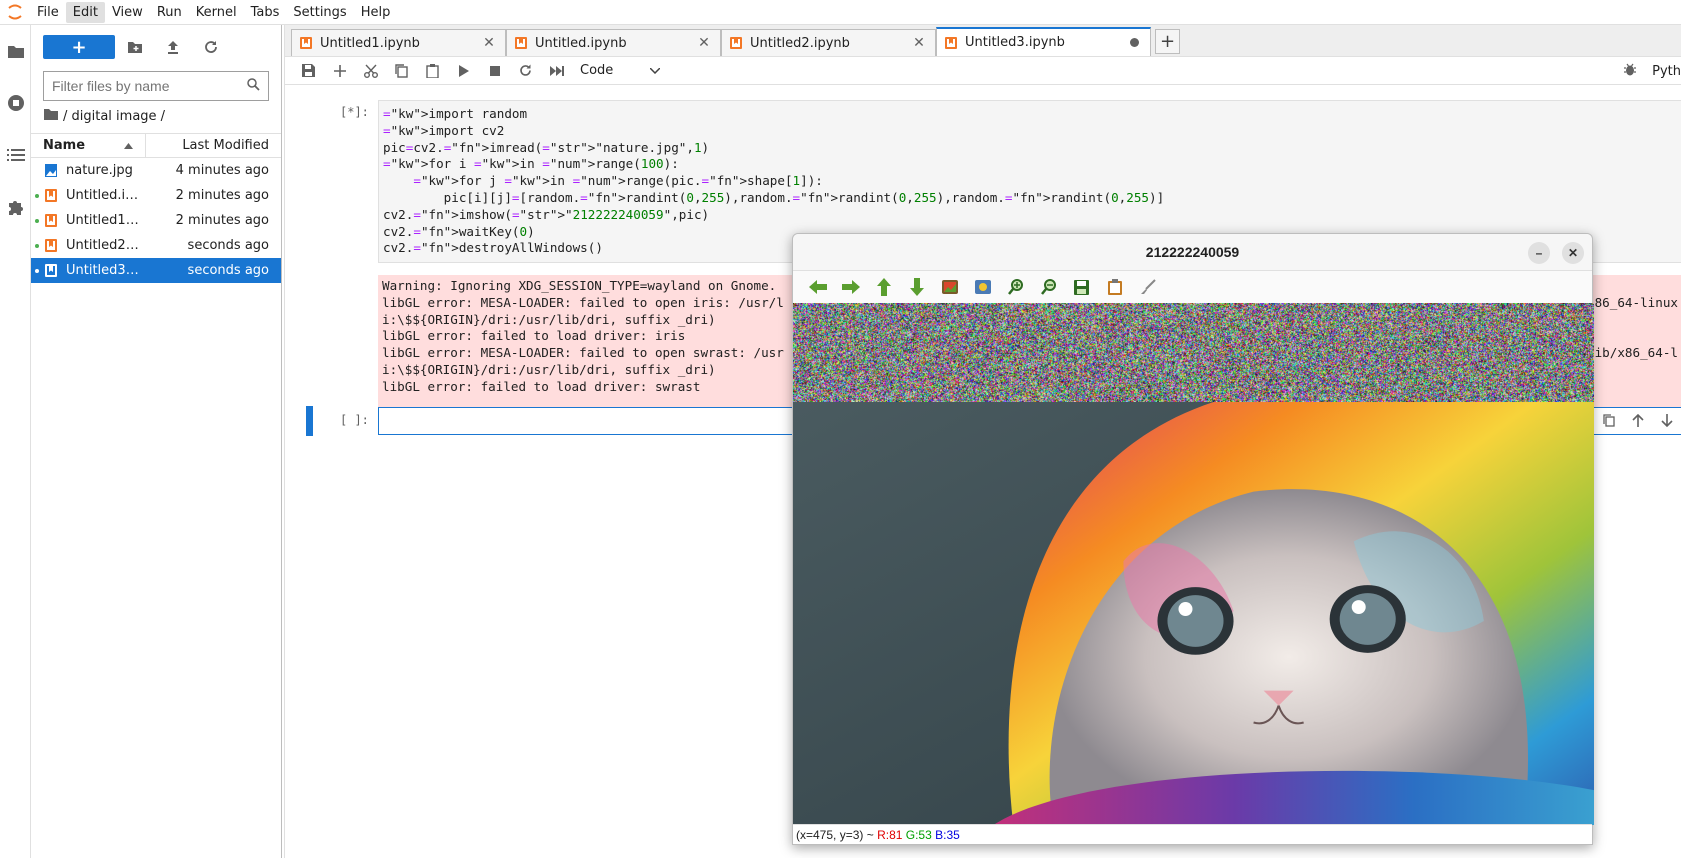  What do you see at coordinates (1030, 114) in the screenshot?
I see `code-line: ="kw">import random` at bounding box center [1030, 114].